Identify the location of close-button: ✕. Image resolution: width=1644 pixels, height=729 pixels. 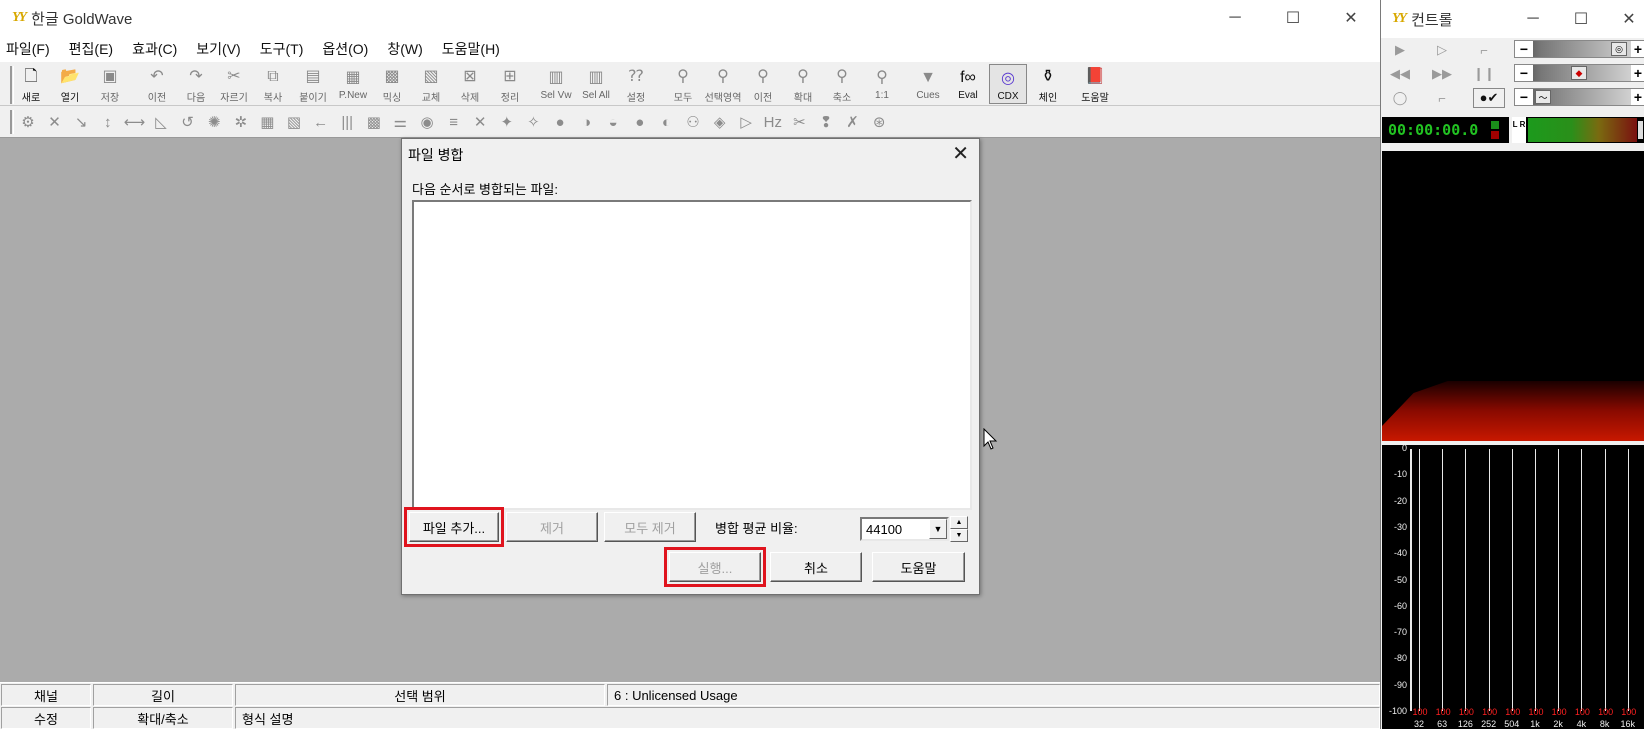
(1624, 19).